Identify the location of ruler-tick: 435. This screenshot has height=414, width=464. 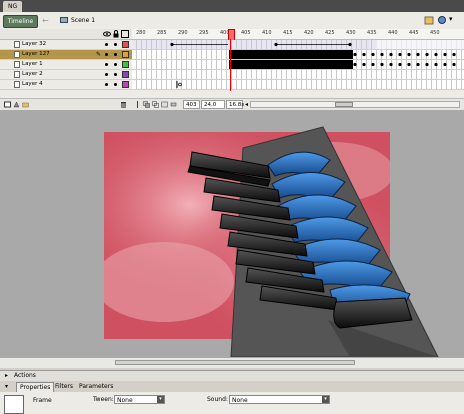
(372, 33).